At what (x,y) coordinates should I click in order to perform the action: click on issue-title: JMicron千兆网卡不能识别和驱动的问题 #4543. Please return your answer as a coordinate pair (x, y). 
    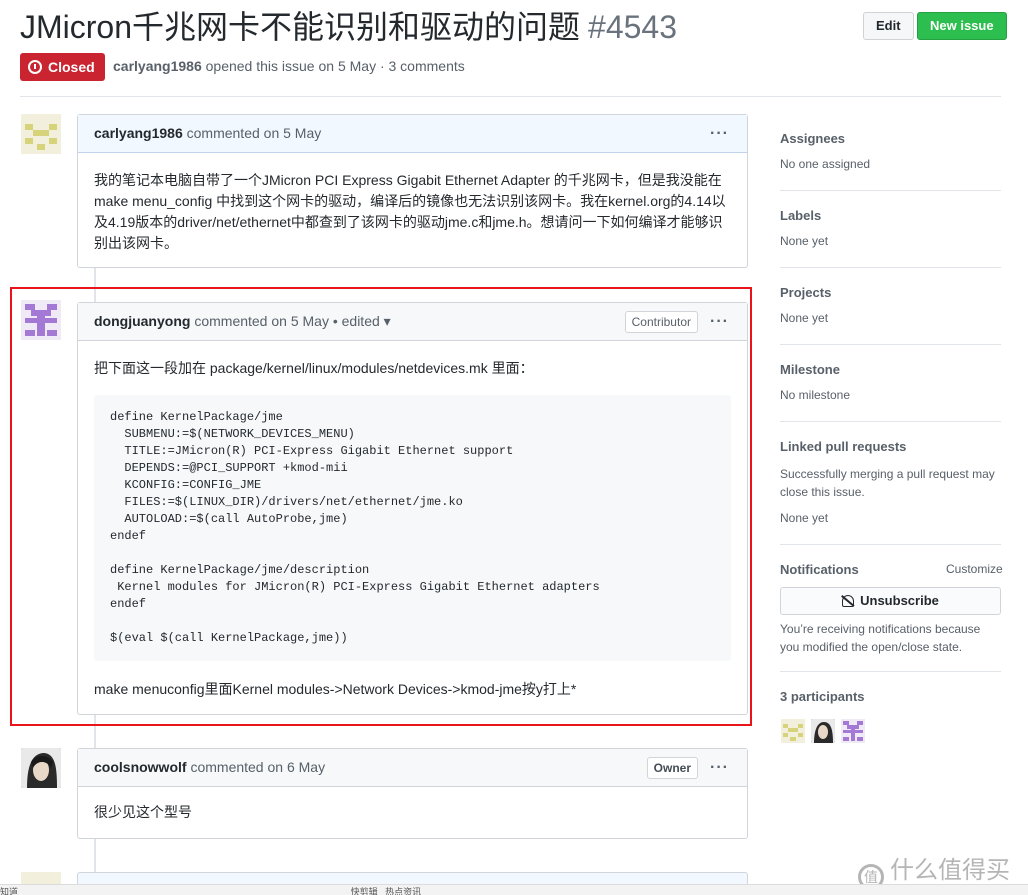
    Looking at the image, I should click on (348, 27).